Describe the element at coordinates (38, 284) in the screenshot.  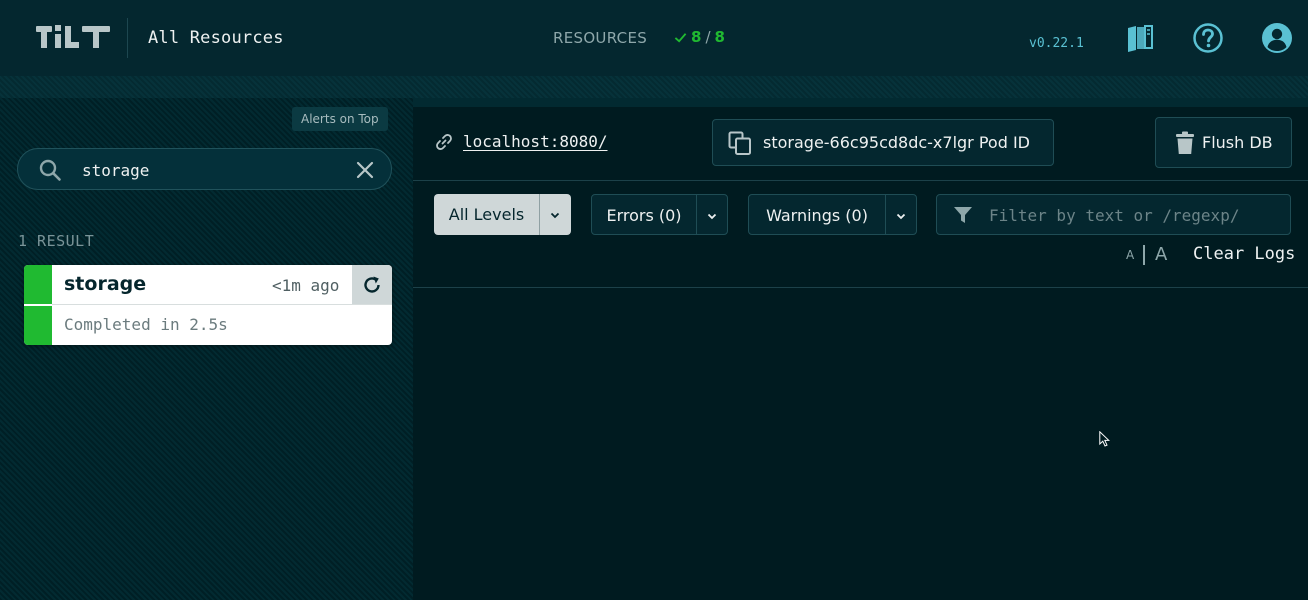
I see `runtime-status-indicator` at that location.